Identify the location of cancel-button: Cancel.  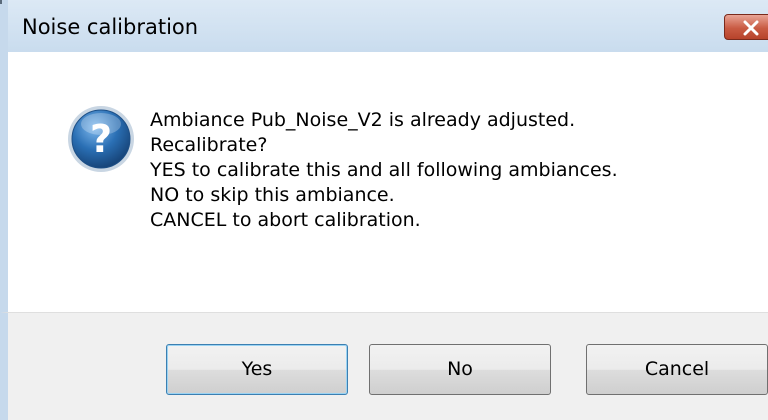
(677, 369).